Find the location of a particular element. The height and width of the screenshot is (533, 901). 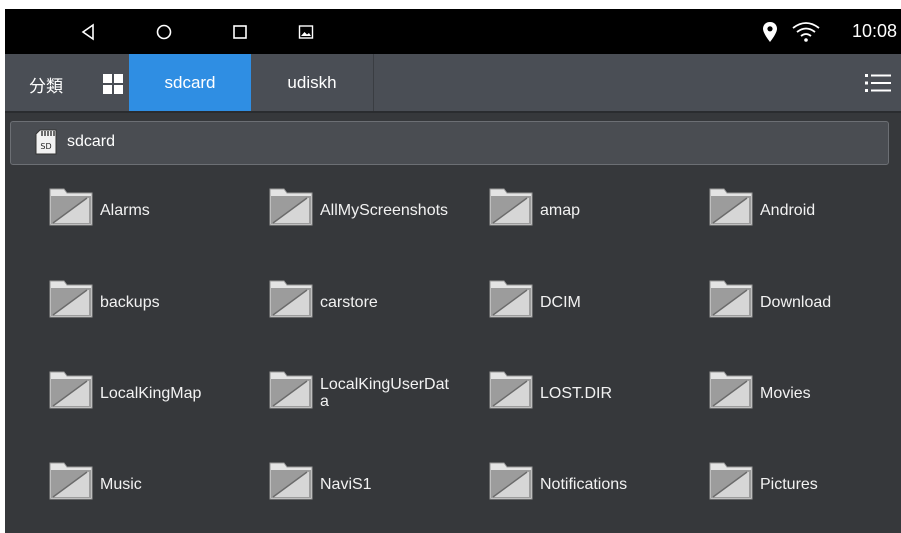

tab-sdcard: sdcard is located at coordinates (190, 82).